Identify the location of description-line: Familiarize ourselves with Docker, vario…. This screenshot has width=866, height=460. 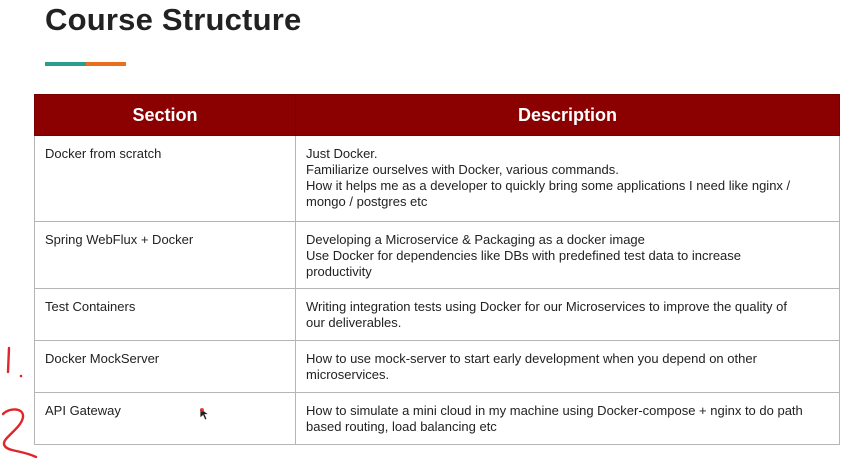
(462, 169).